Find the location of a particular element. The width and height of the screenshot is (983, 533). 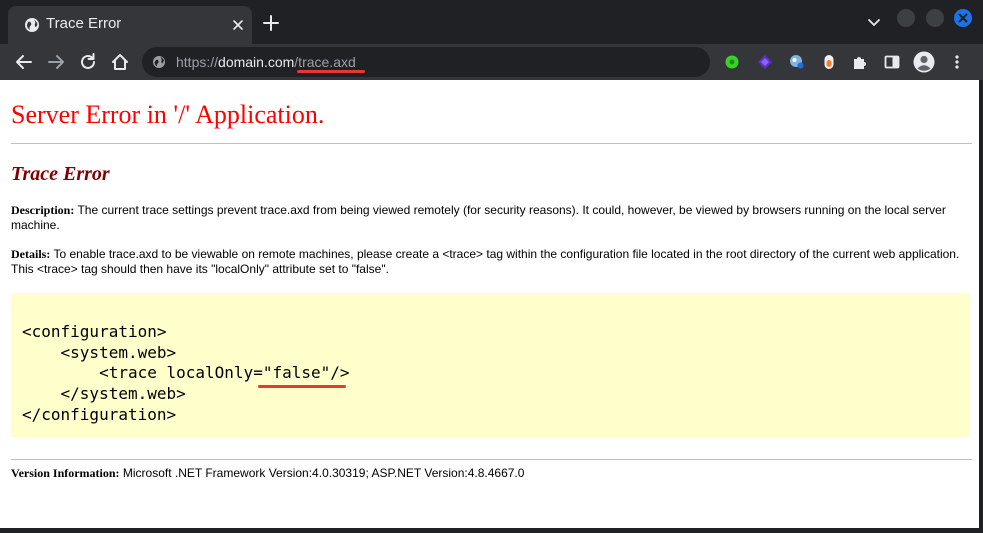

url-host: domain.com is located at coordinates (256, 62).